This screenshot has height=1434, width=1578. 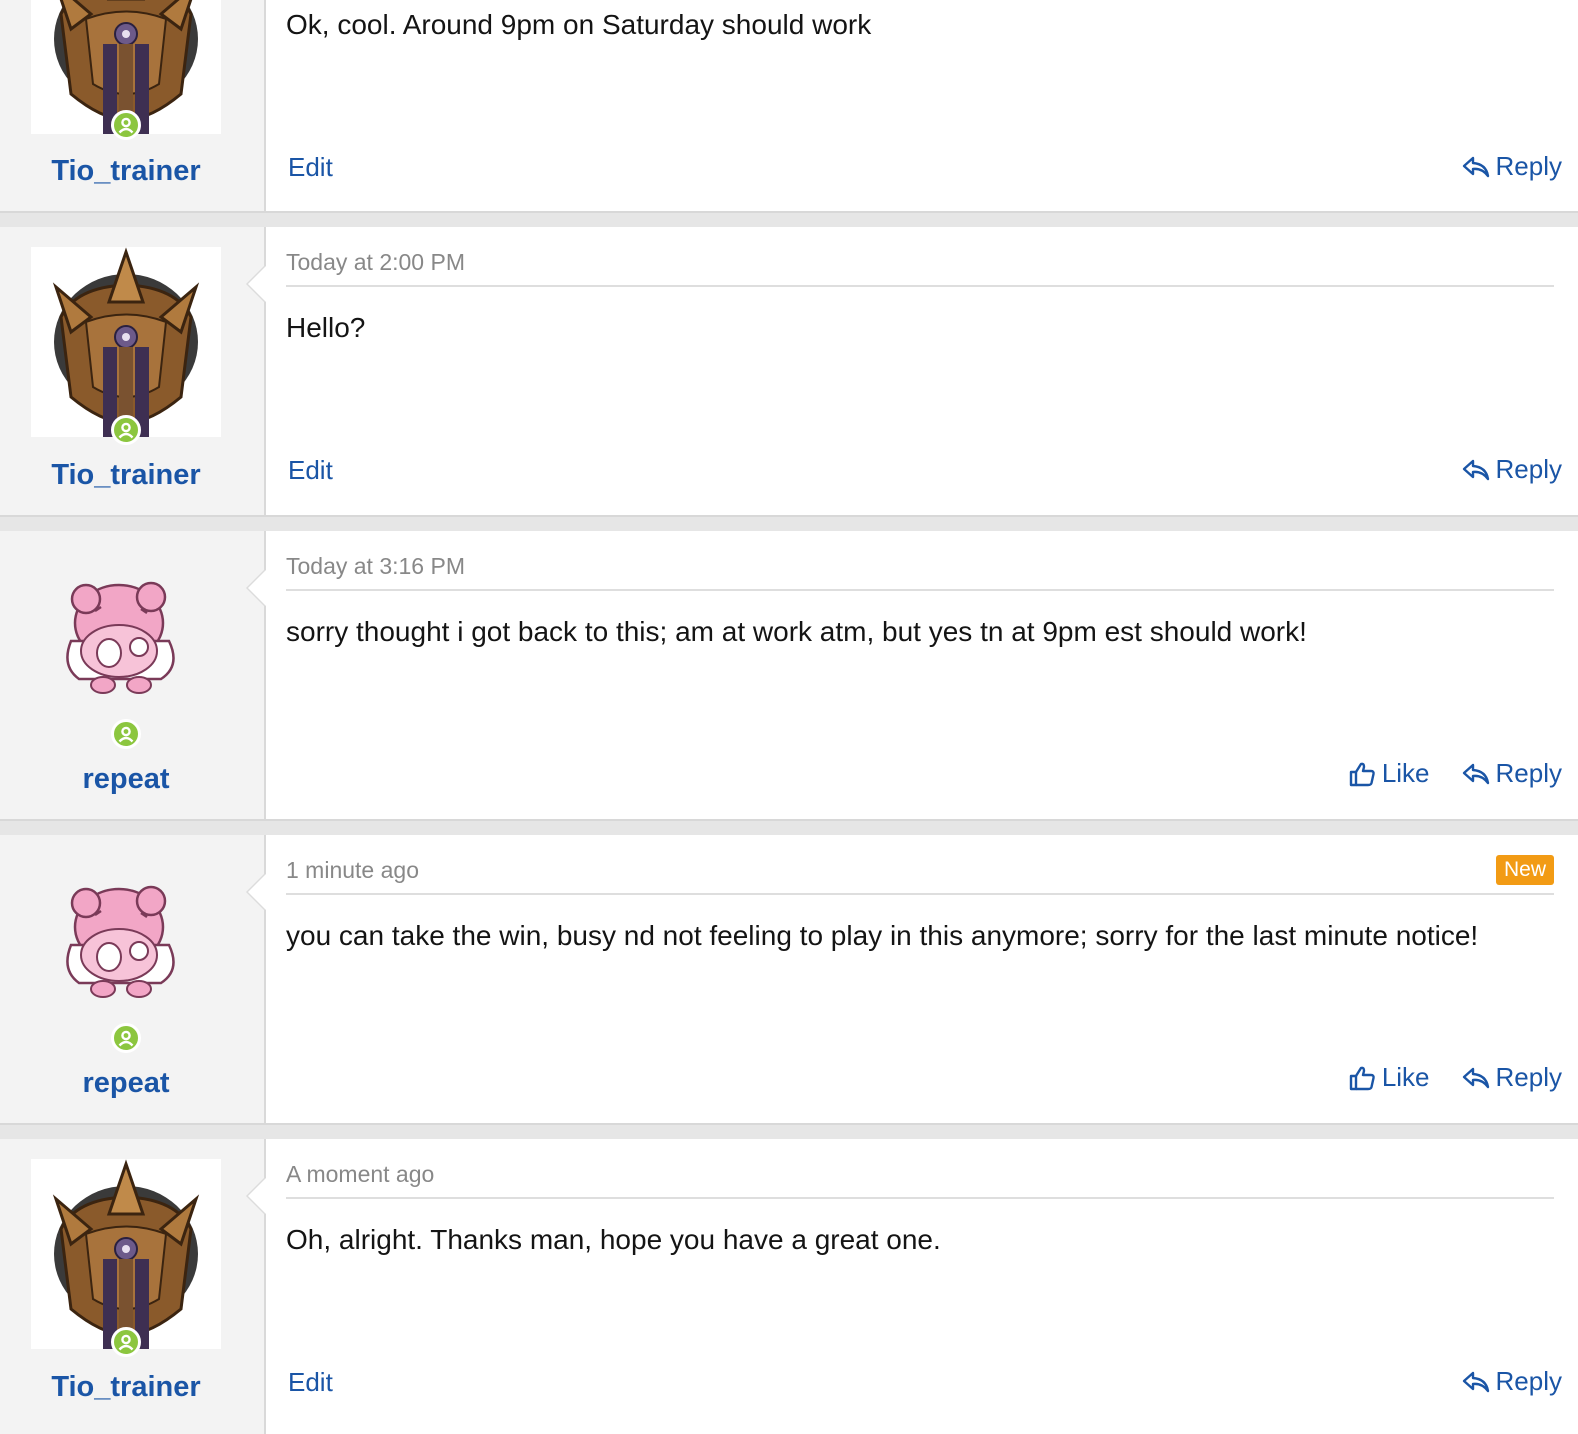 What do you see at coordinates (920, 268) in the screenshot?
I see `post-meta: Today at 2:00 PM` at bounding box center [920, 268].